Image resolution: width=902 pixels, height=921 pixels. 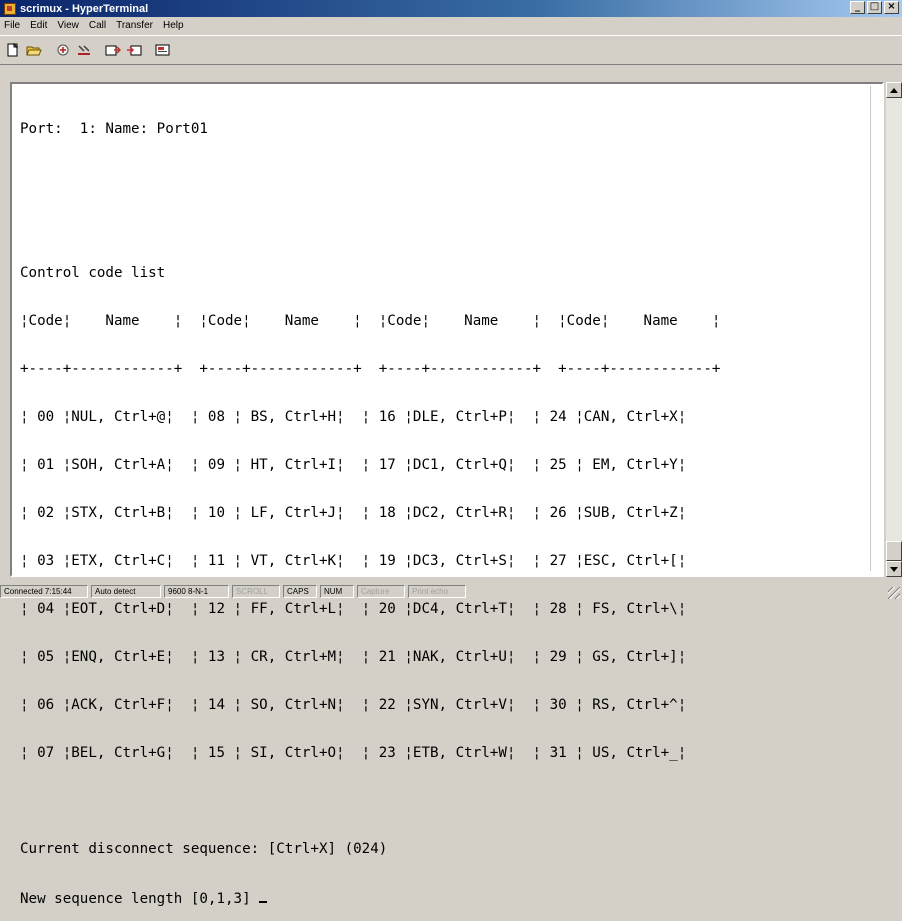 What do you see at coordinates (437, 591) in the screenshot?
I see `status-print-echo: Print echo` at bounding box center [437, 591].